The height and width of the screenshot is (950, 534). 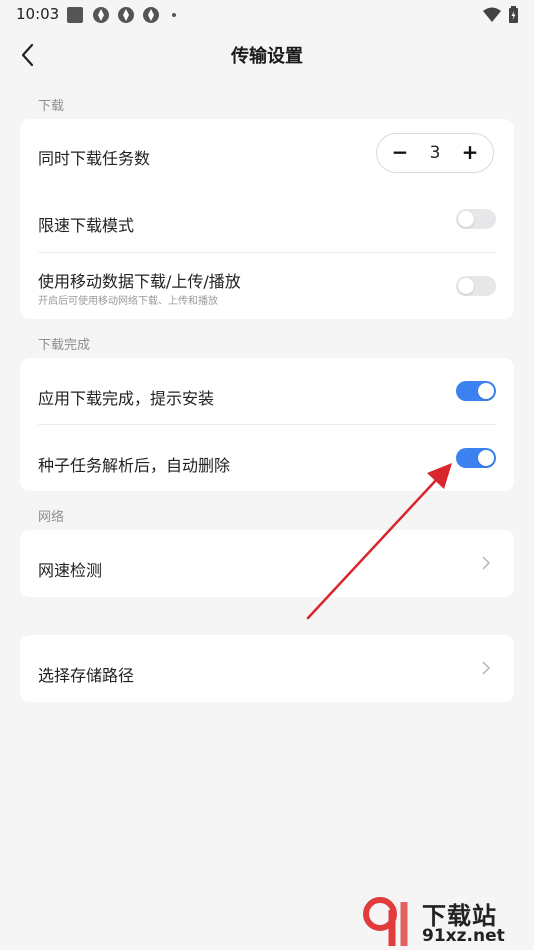 What do you see at coordinates (70, 570) in the screenshot?
I see `speed-test-label: 网速检测` at bounding box center [70, 570].